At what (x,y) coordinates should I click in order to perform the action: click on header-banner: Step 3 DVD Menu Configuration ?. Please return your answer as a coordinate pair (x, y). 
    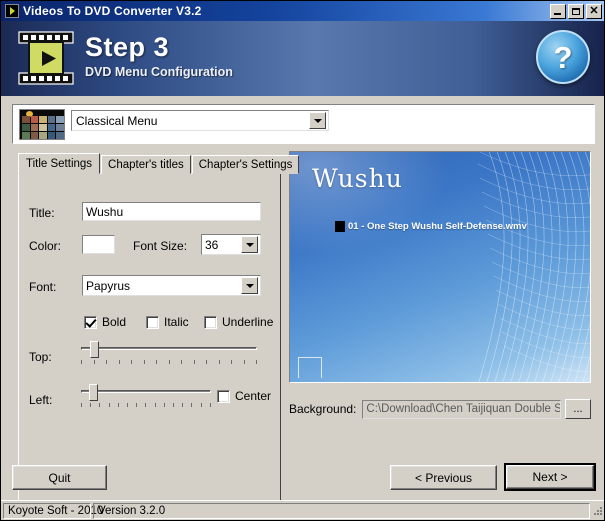
    Looking at the image, I should click on (302, 59).